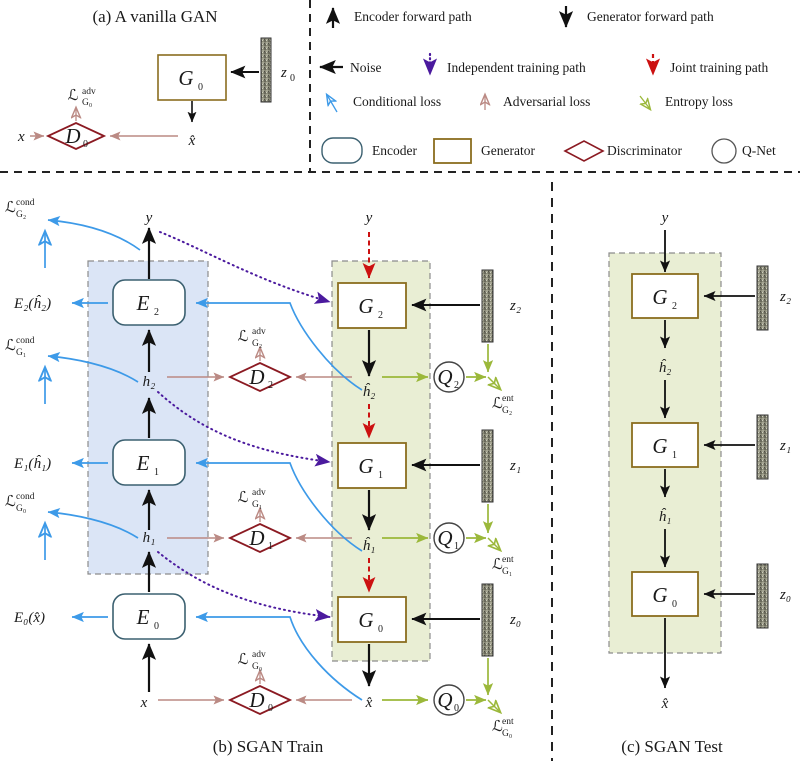 The width and height of the screenshot is (800, 761). Describe the element at coordinates (507, 734) in the screenshot. I see `ent-loss-sub-0: G₀` at that location.